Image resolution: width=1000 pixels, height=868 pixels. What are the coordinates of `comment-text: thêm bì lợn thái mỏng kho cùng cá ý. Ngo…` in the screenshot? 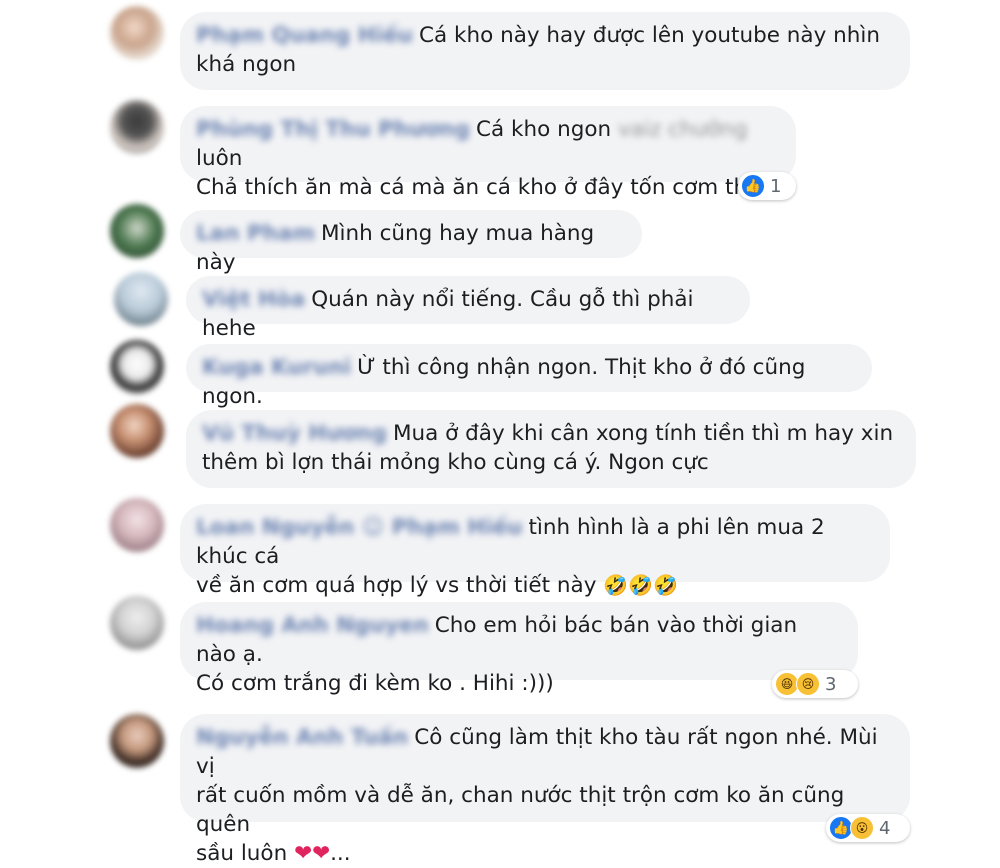 It's located at (455, 462).